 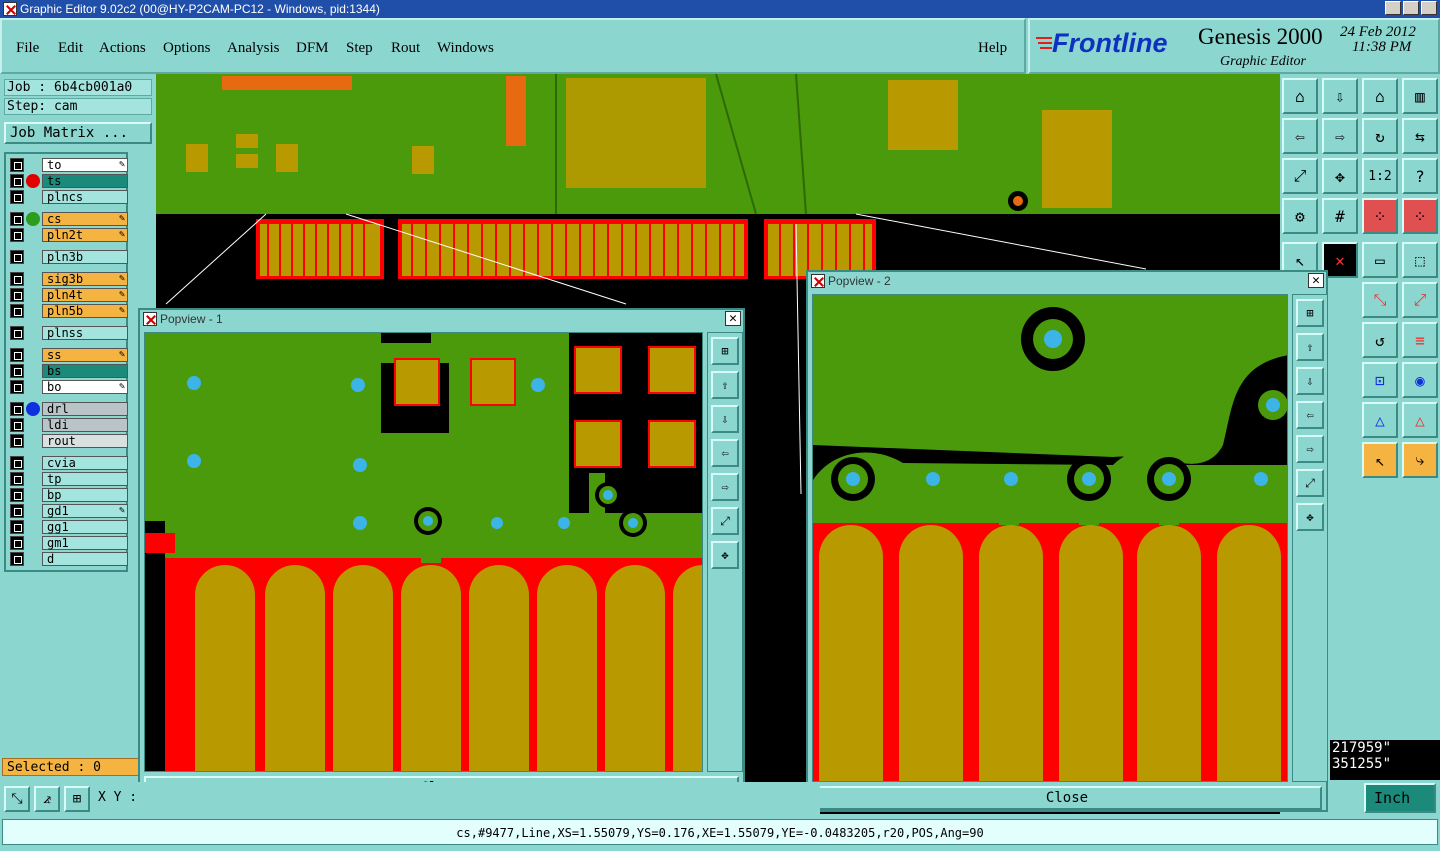 What do you see at coordinates (1380, 260) in the screenshot?
I see `ruler-icon: ▭` at bounding box center [1380, 260].